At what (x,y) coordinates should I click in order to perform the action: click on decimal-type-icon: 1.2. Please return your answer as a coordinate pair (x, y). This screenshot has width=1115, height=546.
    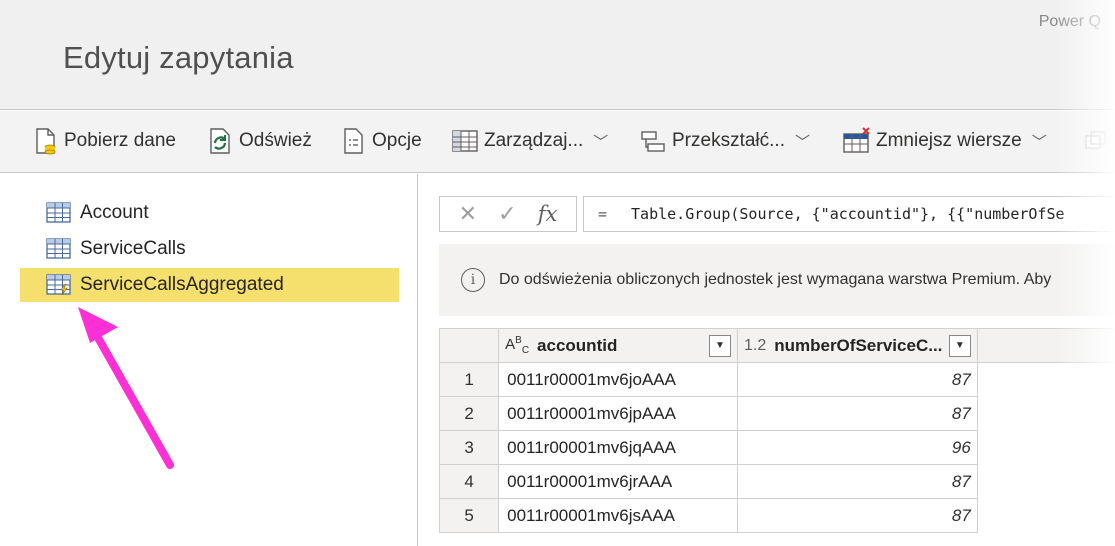
    Looking at the image, I should click on (755, 346).